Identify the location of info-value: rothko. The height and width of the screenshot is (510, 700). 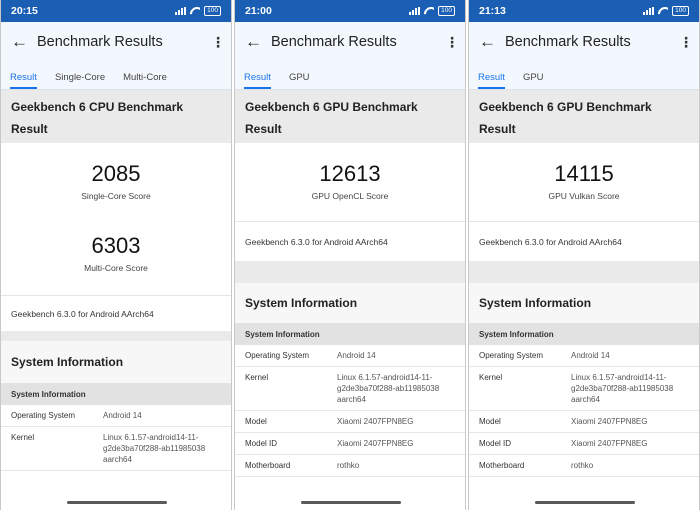
(582, 465).